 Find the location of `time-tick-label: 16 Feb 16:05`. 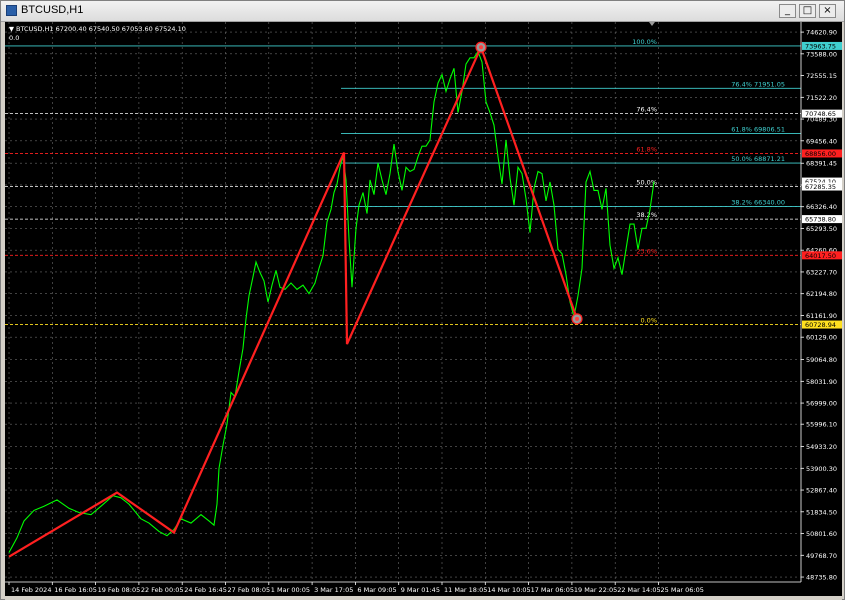

time-tick-label: 16 Feb 16:05 is located at coordinates (75, 590).